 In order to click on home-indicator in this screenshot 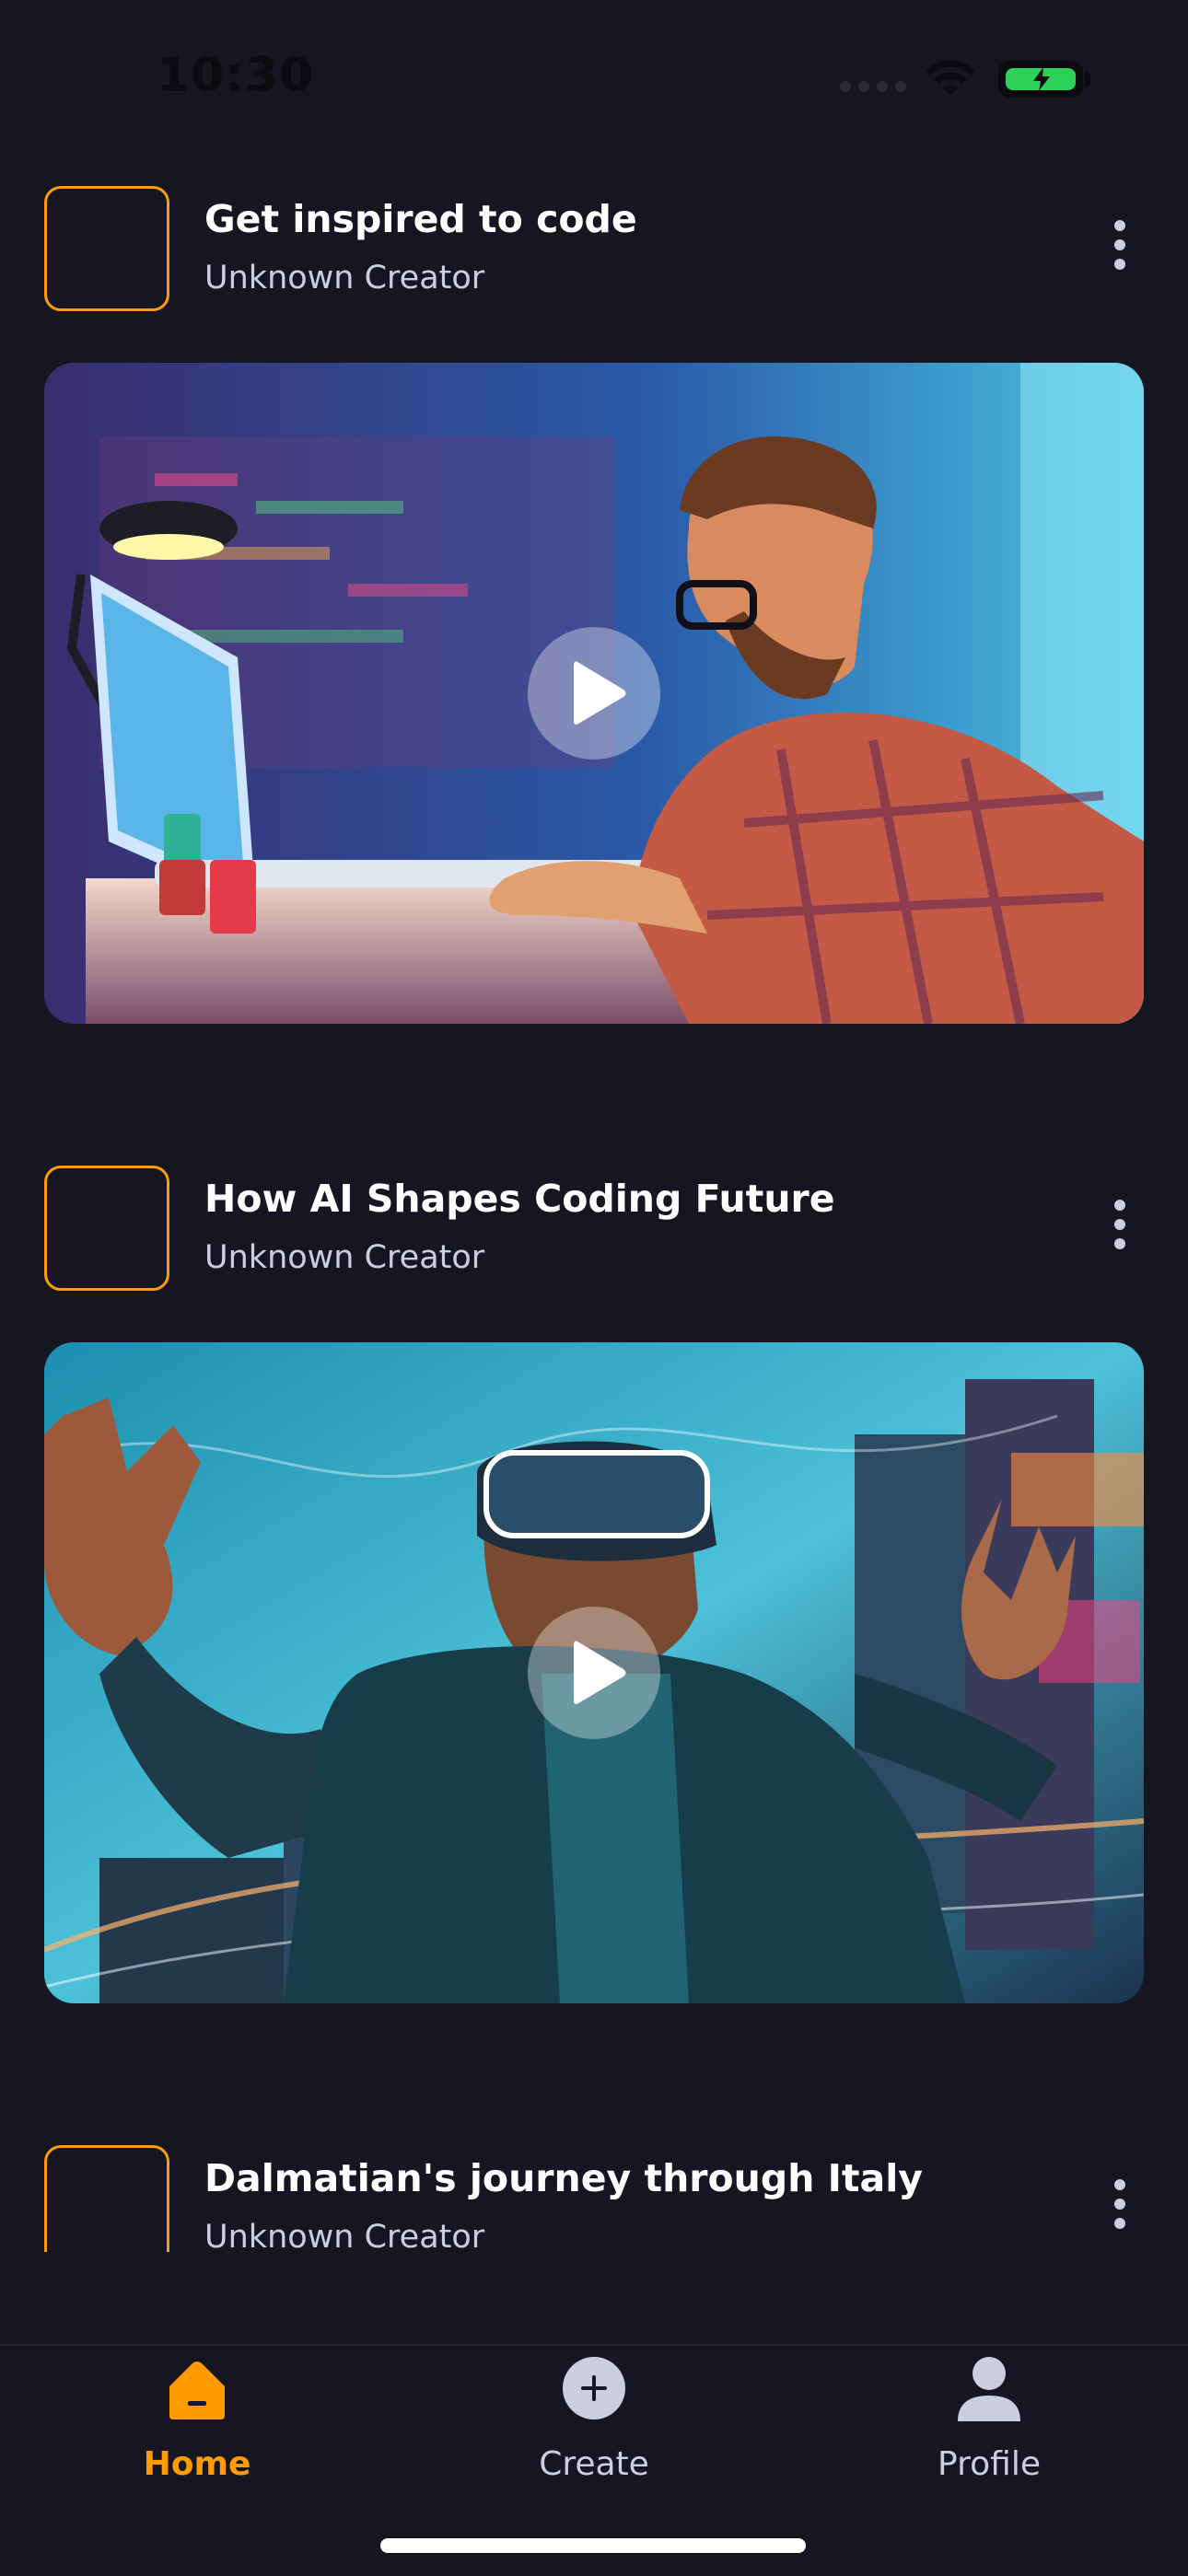, I will do `click(593, 2545)`.